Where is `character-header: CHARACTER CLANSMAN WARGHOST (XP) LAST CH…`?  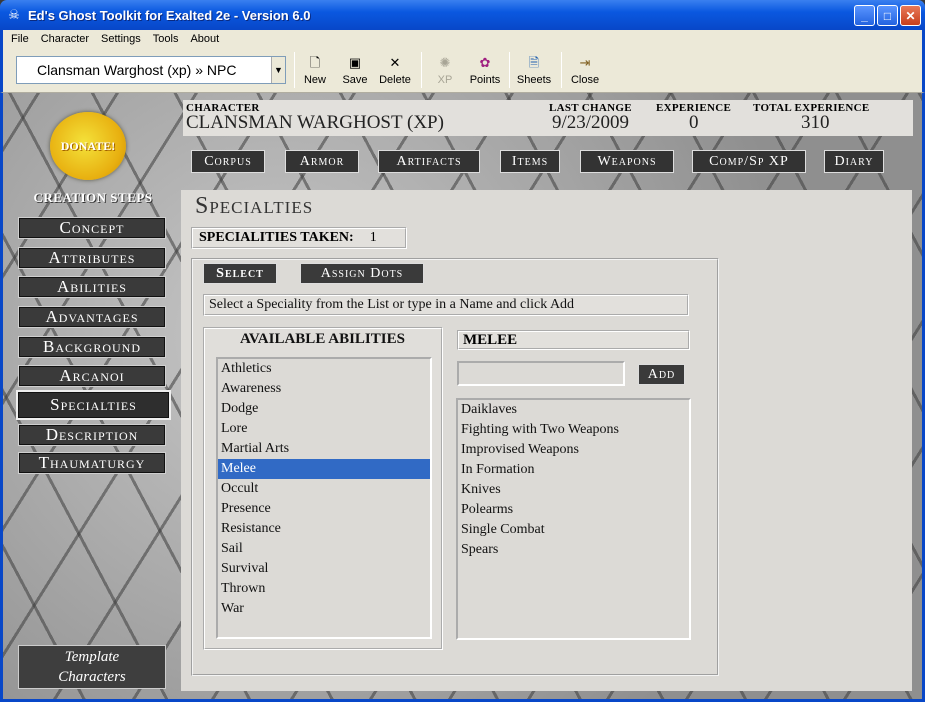 character-header: CHARACTER CLANSMAN WARGHOST (XP) LAST CH… is located at coordinates (548, 118).